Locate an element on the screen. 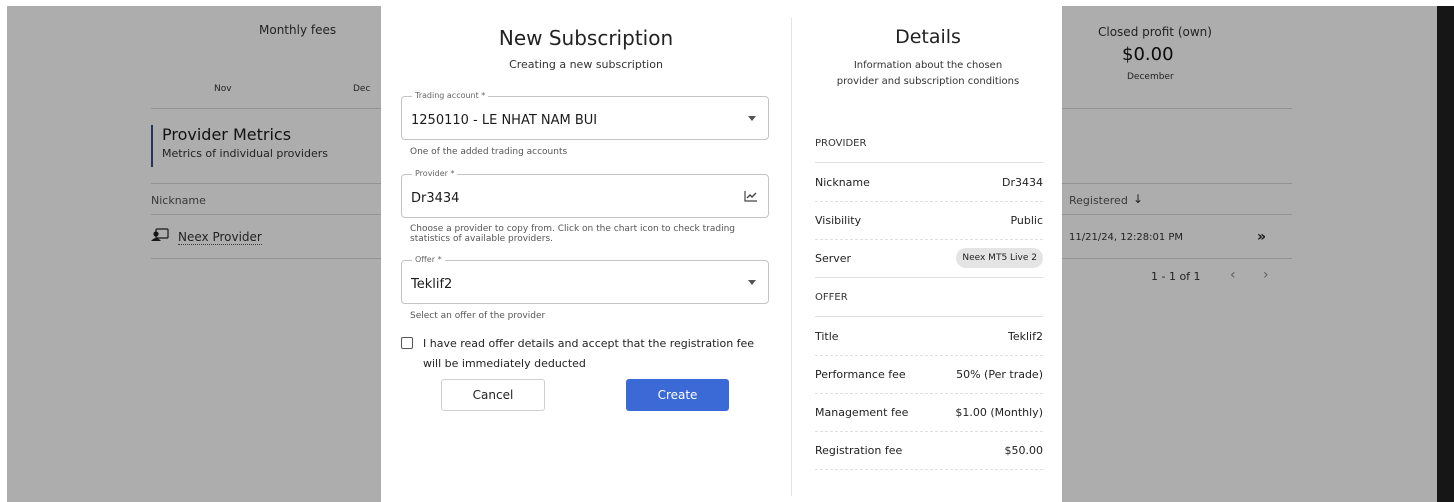 This screenshot has height=502, width=1454. detail-row-title: Title Teklif2 is located at coordinates (929, 337).